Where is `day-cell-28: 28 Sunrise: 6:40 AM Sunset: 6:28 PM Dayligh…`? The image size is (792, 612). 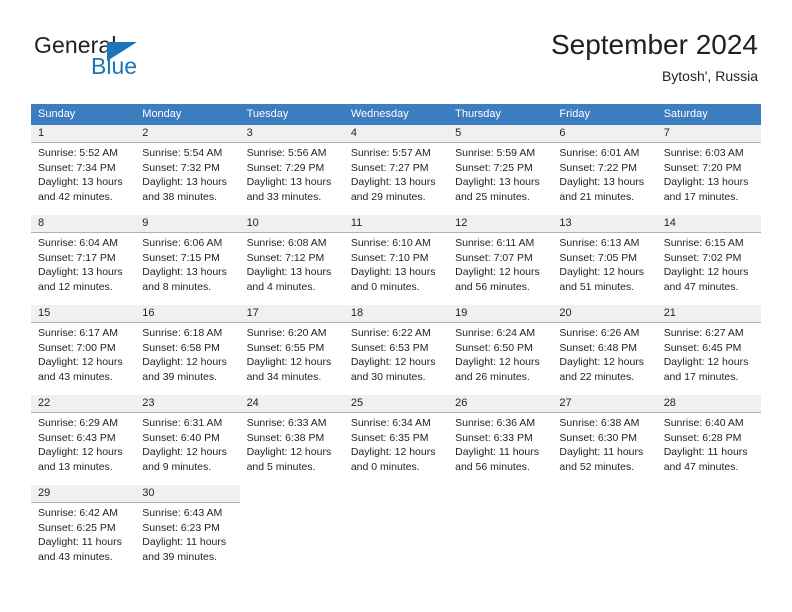 day-cell-28: 28 Sunrise: 6:40 AM Sunset: 6:28 PM Dayligh… is located at coordinates (708, 440).